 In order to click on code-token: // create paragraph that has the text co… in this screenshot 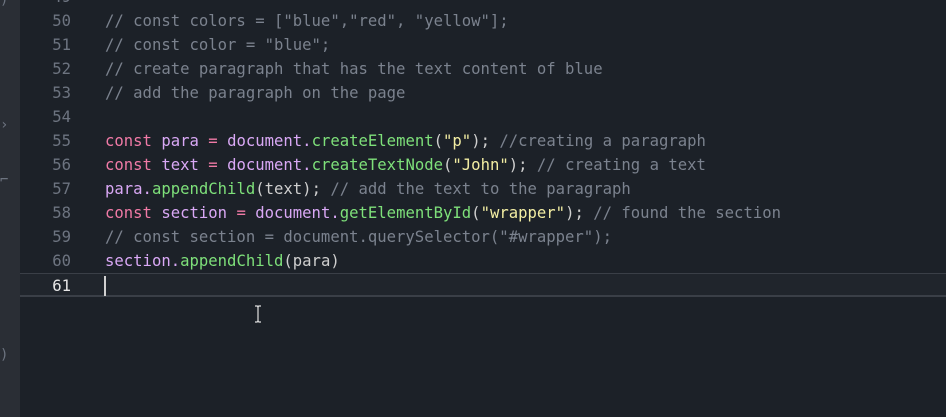, I will do `click(354, 69)`.